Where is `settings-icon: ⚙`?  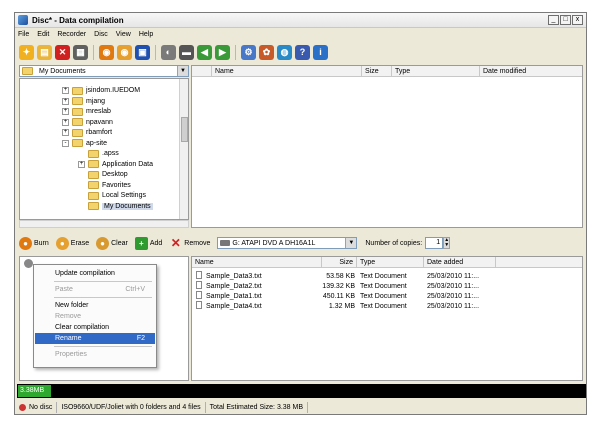 settings-icon: ⚙ is located at coordinates (248, 52).